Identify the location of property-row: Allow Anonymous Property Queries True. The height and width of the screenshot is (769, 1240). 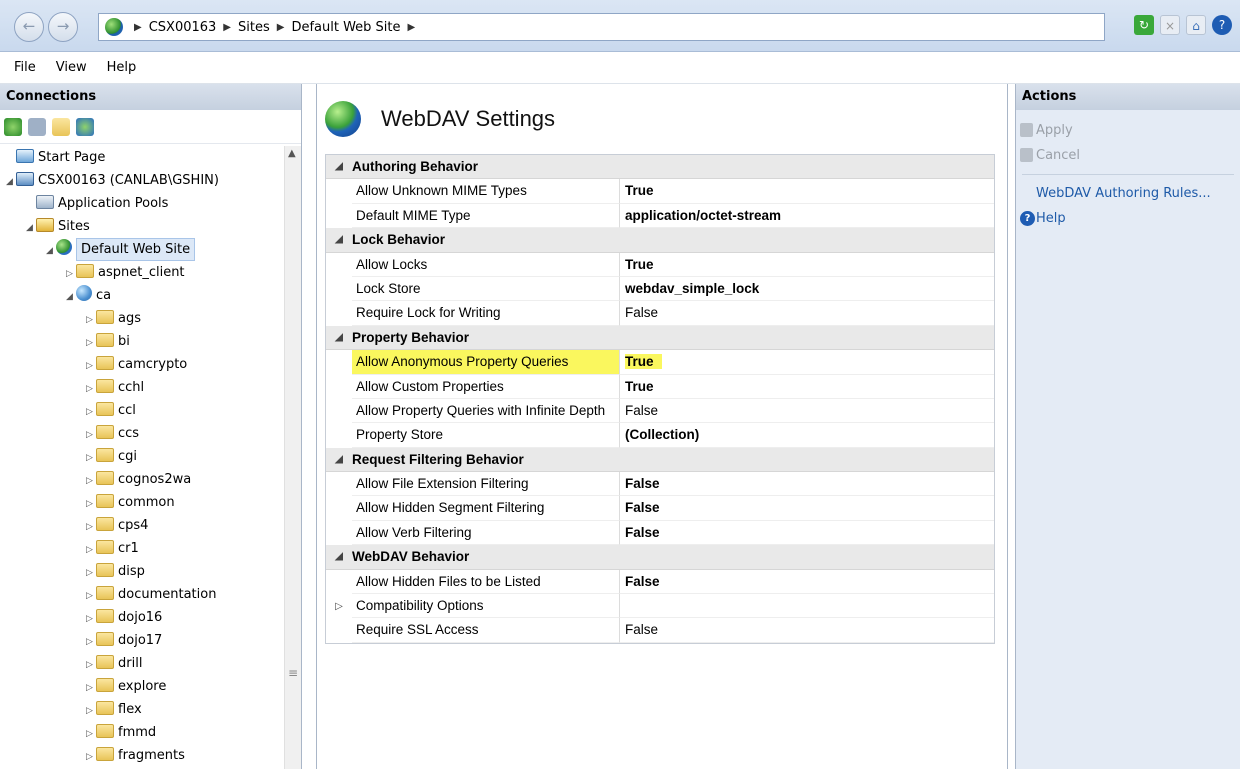
(660, 362).